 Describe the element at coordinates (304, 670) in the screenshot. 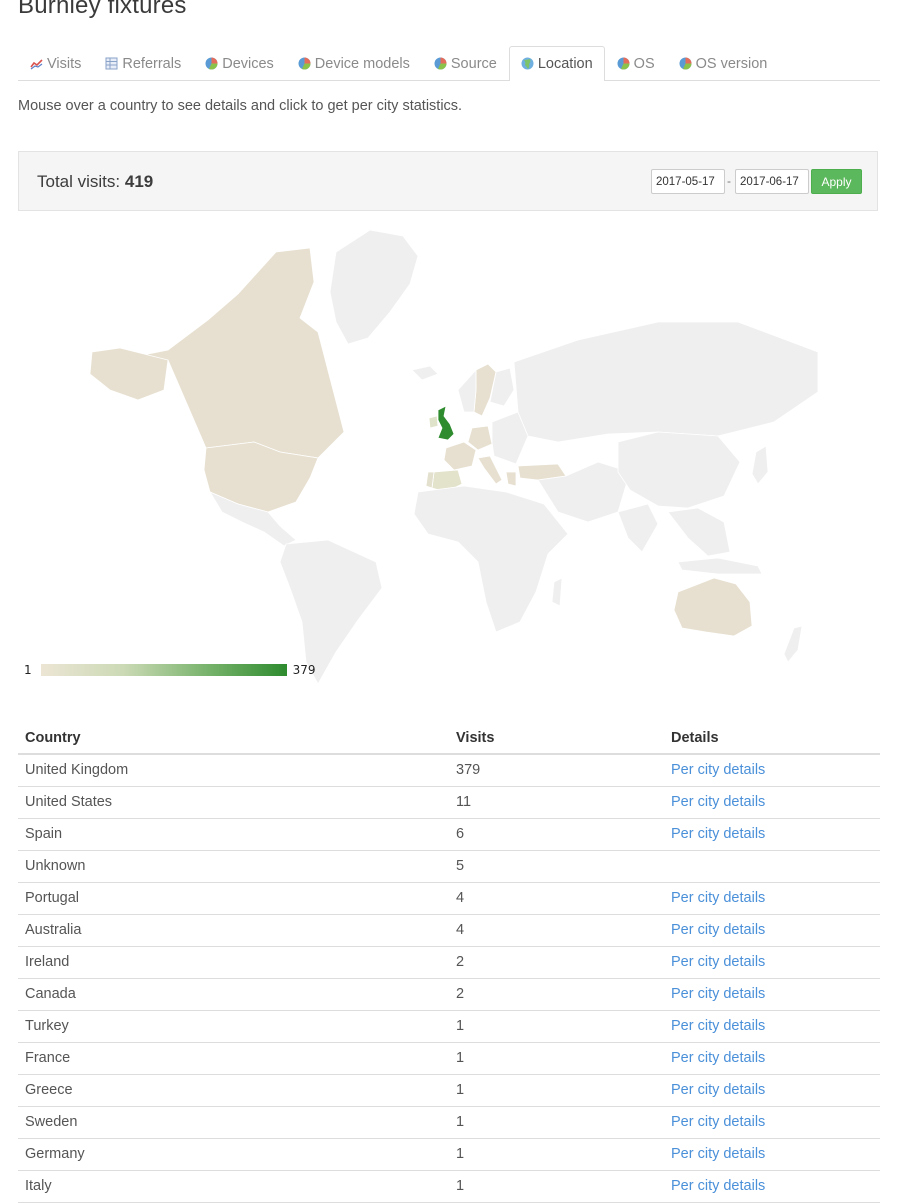

I see `legend-max: 379` at that location.